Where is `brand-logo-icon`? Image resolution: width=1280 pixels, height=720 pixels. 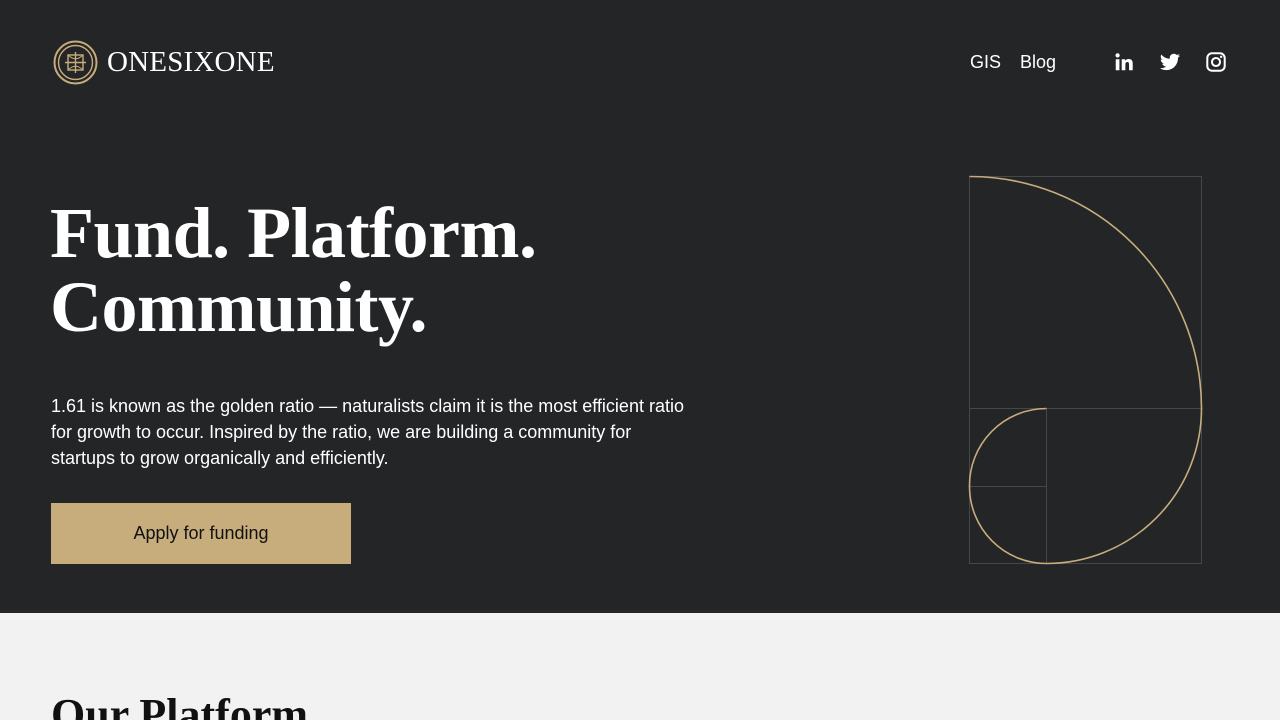 brand-logo-icon is located at coordinates (75, 62).